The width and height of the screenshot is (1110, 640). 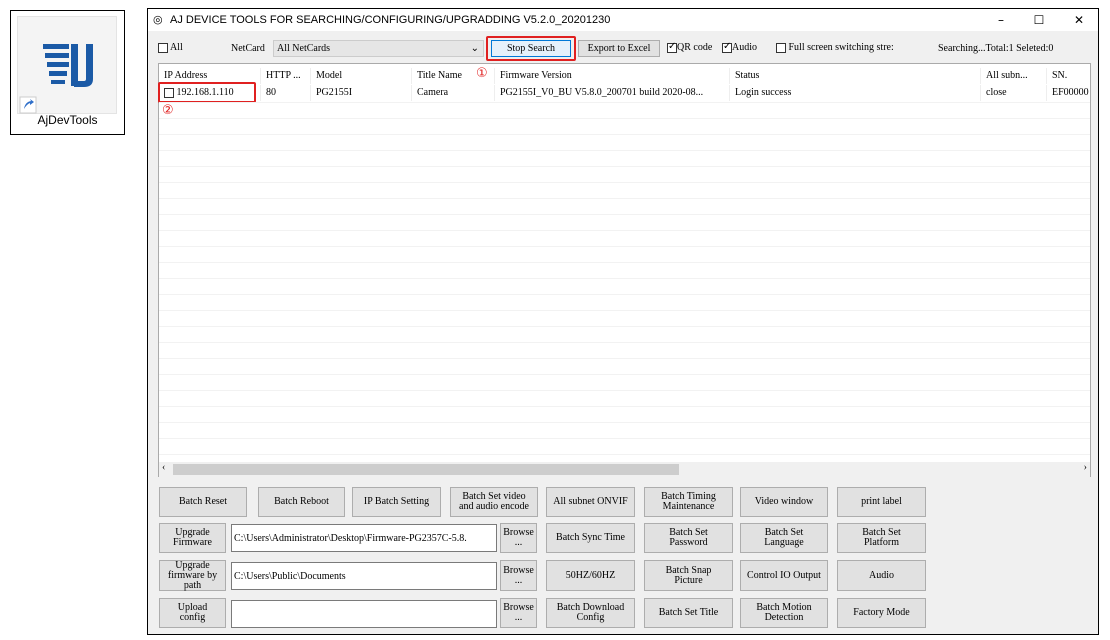 I want to click on app-icon, so click(x=67, y=65).